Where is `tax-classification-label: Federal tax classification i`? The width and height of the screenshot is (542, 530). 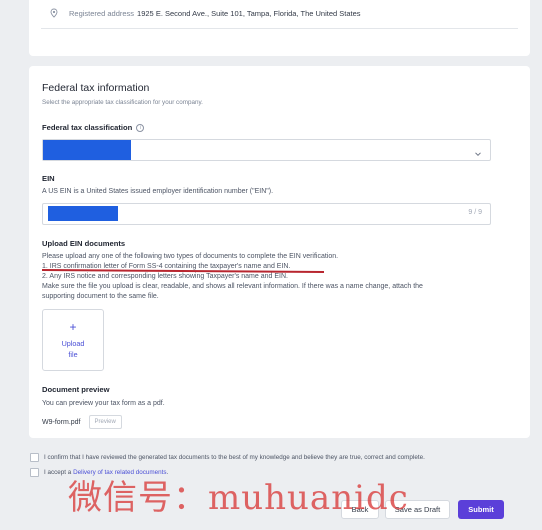
tax-classification-label: Federal tax classification i is located at coordinates (93, 127).